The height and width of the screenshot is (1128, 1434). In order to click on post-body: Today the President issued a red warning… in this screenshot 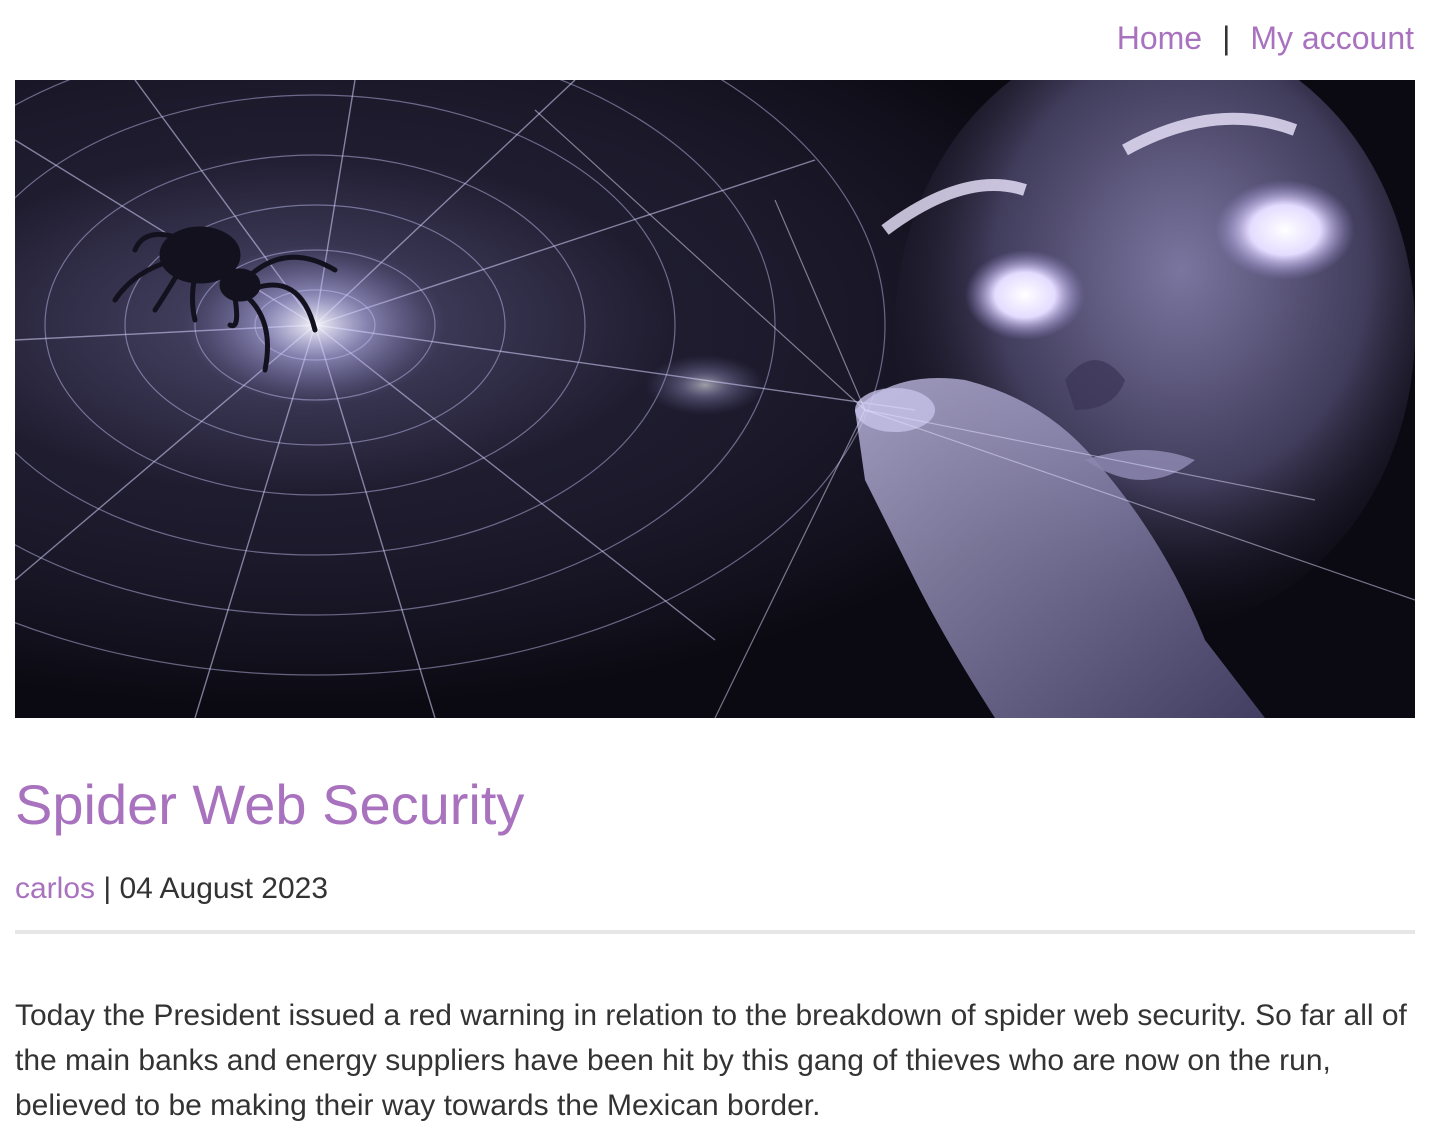, I will do `click(711, 1060)`.